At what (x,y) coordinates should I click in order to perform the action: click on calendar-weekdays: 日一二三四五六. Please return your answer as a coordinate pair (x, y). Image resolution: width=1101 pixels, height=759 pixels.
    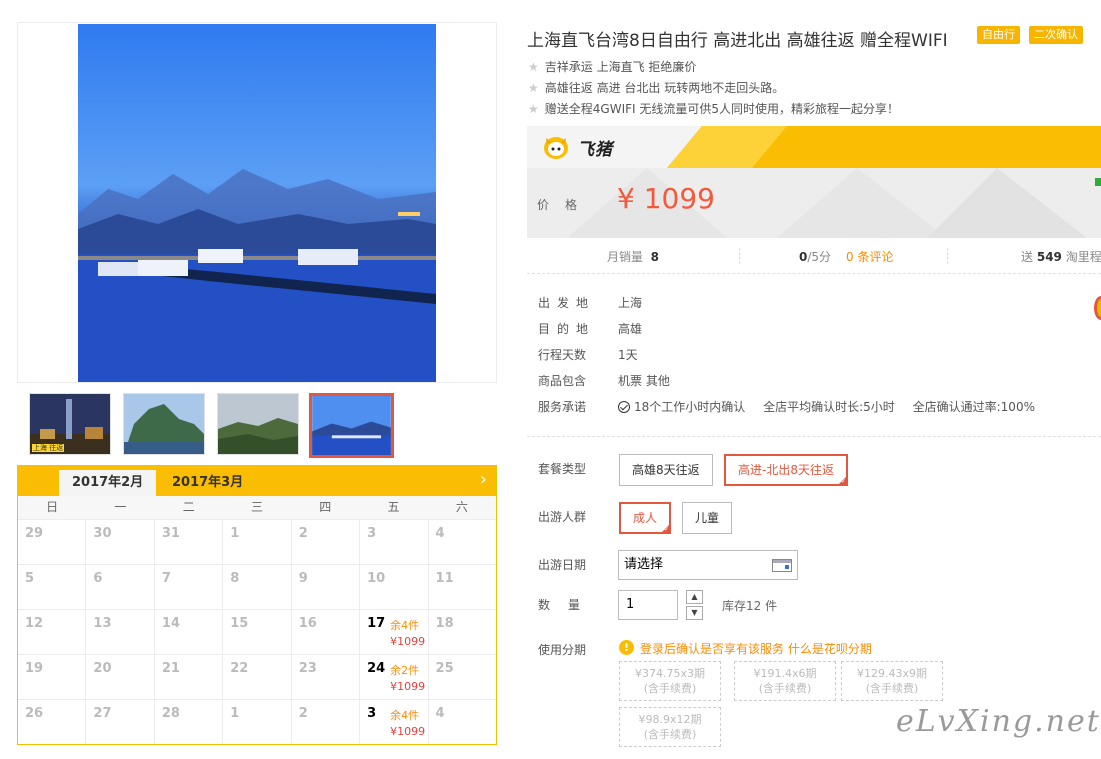
    Looking at the image, I should click on (257, 507).